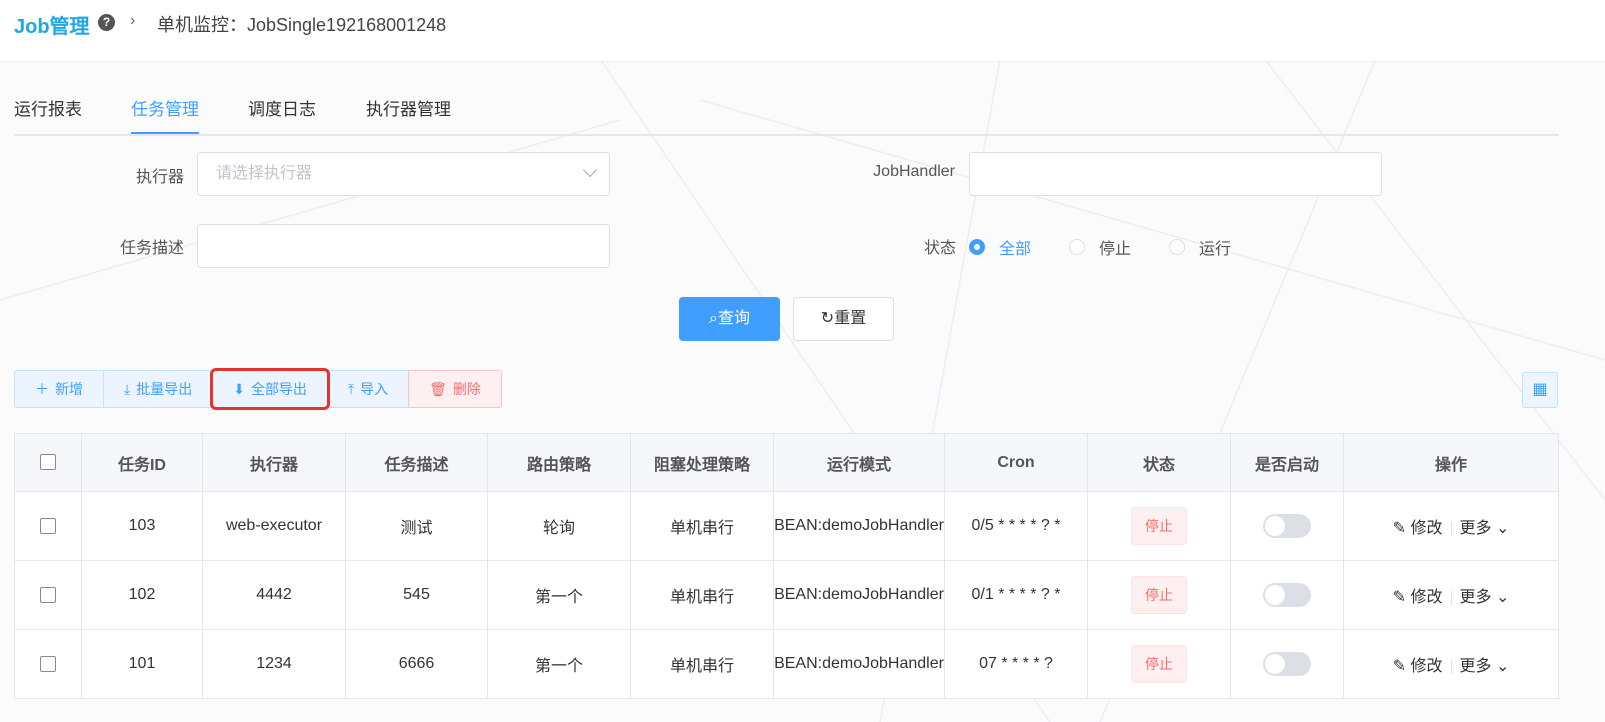 The width and height of the screenshot is (1605, 722). What do you see at coordinates (802, 31) in the screenshot?
I see `page-header: Job管理 ? › 单机监控：JobSingle192168001248` at bounding box center [802, 31].